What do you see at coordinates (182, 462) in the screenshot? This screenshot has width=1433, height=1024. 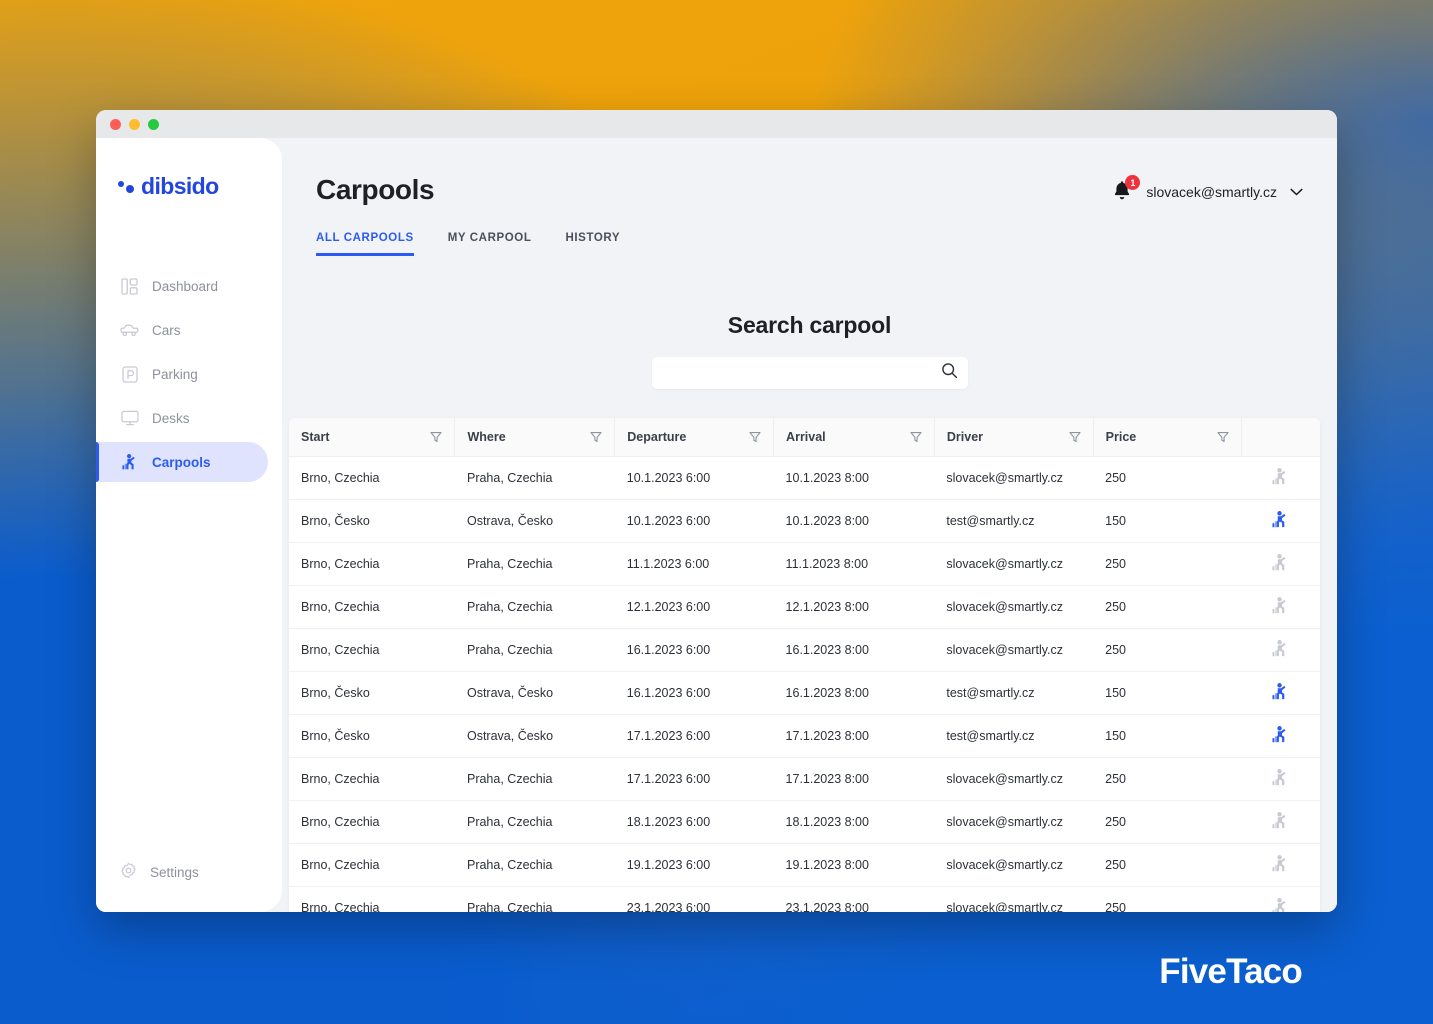 I see `sidebar-item-carpools: Carpools` at bounding box center [182, 462].